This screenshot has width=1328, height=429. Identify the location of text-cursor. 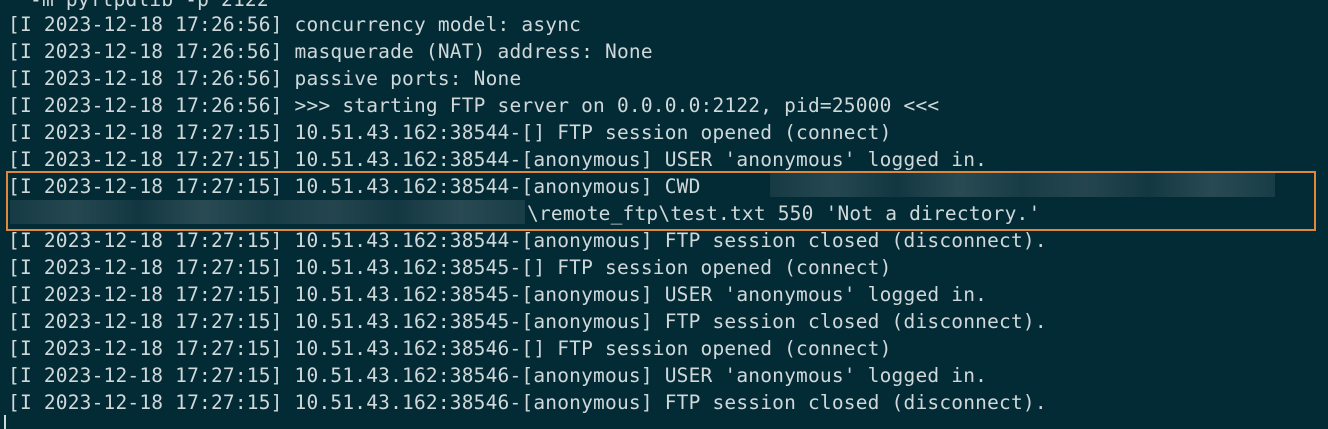
(5, 422).